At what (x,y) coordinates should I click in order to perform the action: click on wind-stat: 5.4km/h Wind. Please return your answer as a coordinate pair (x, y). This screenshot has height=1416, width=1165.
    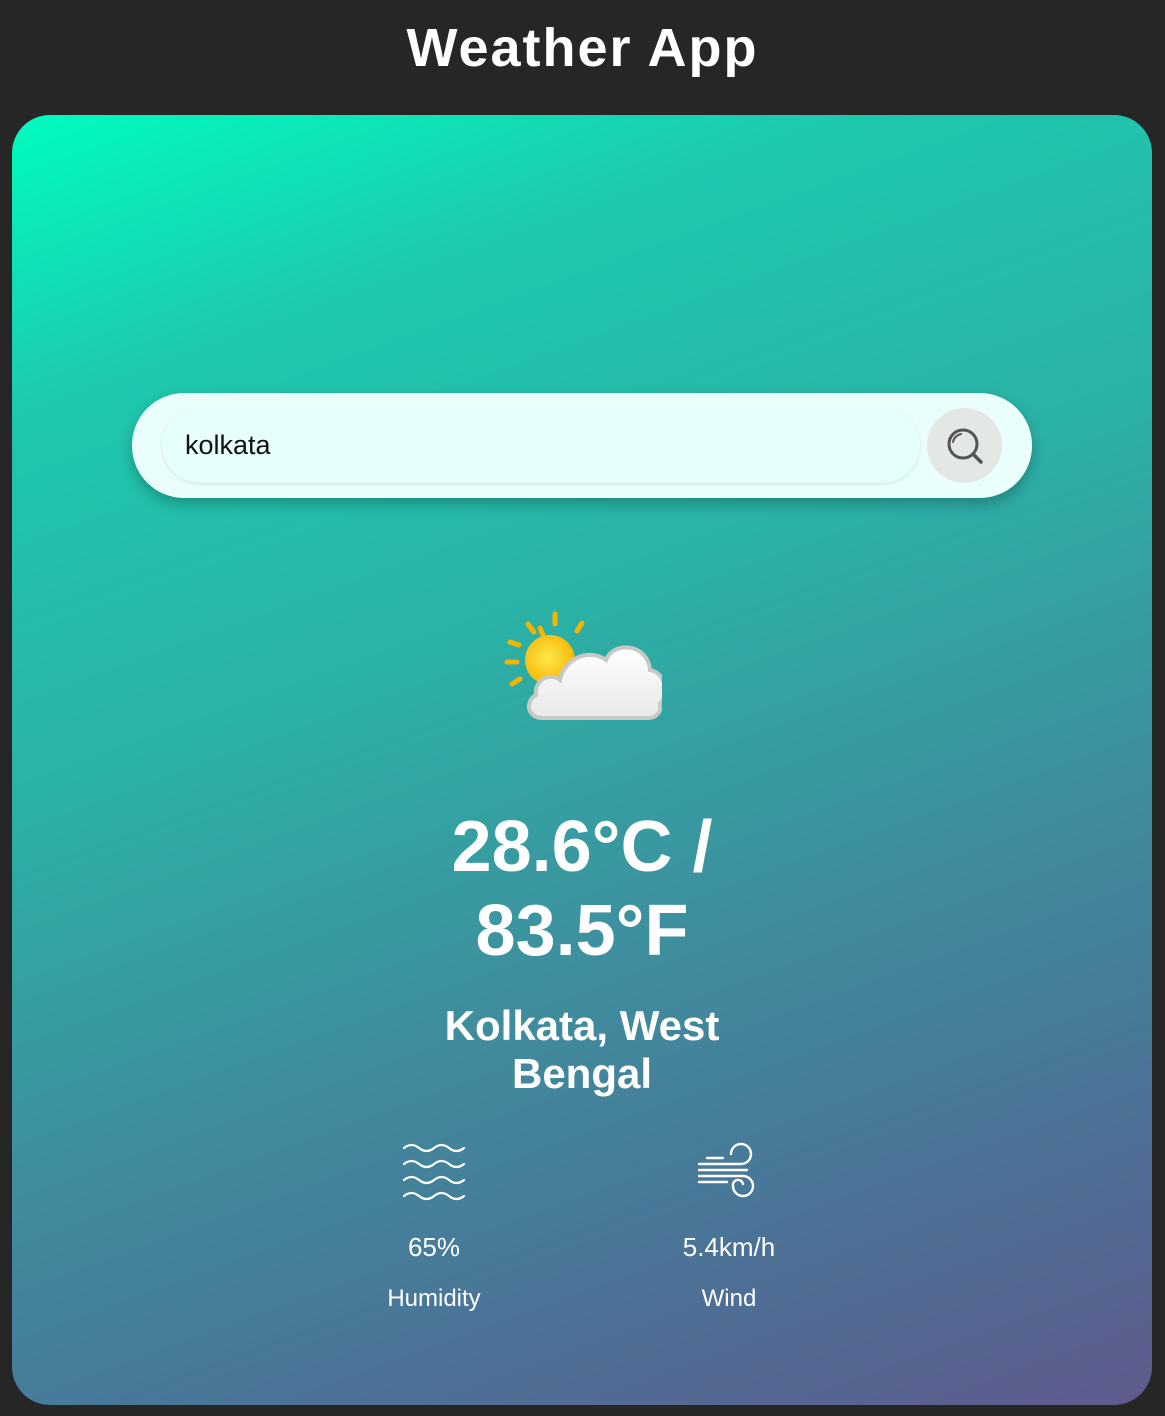
    Looking at the image, I should click on (729, 1226).